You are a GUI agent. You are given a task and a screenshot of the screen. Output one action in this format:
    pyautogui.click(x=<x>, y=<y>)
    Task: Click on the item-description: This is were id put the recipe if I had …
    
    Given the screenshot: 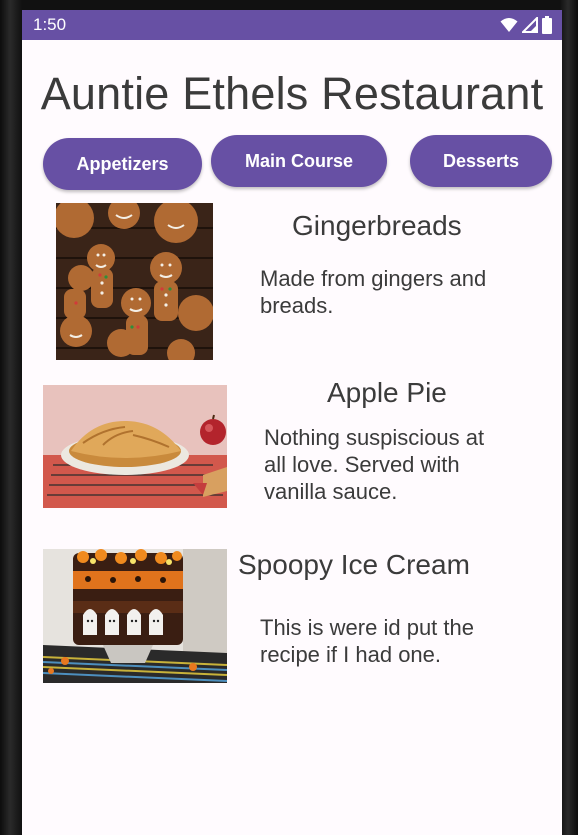 What is the action you would take?
    pyautogui.click(x=367, y=641)
    